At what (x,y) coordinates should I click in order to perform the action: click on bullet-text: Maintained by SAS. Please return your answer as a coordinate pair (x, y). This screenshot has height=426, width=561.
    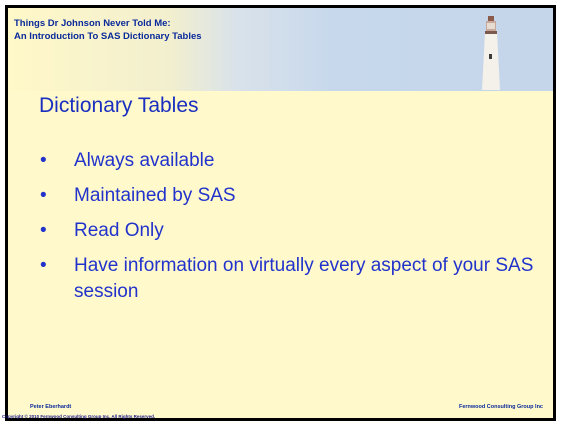
    Looking at the image, I should click on (155, 195).